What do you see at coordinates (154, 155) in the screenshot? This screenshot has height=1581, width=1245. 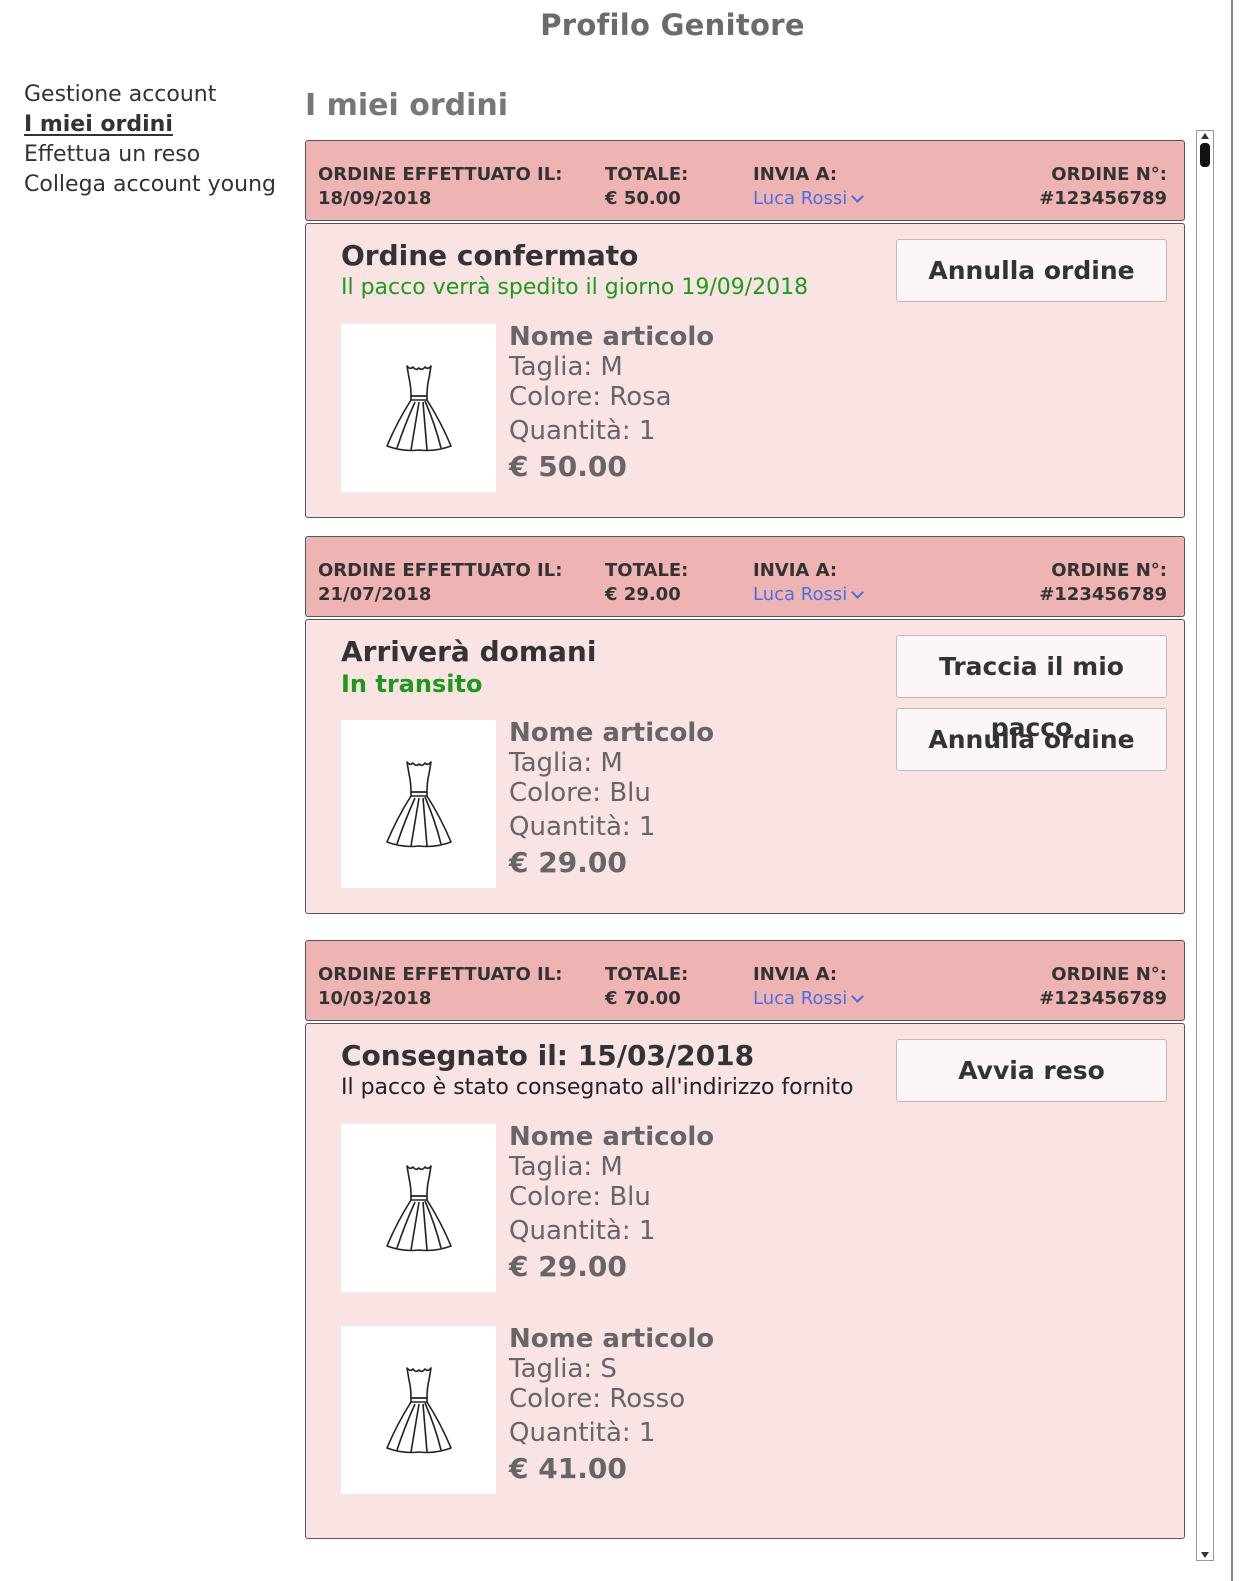 I see `sidebar-item-return: Effettua un reso` at bounding box center [154, 155].